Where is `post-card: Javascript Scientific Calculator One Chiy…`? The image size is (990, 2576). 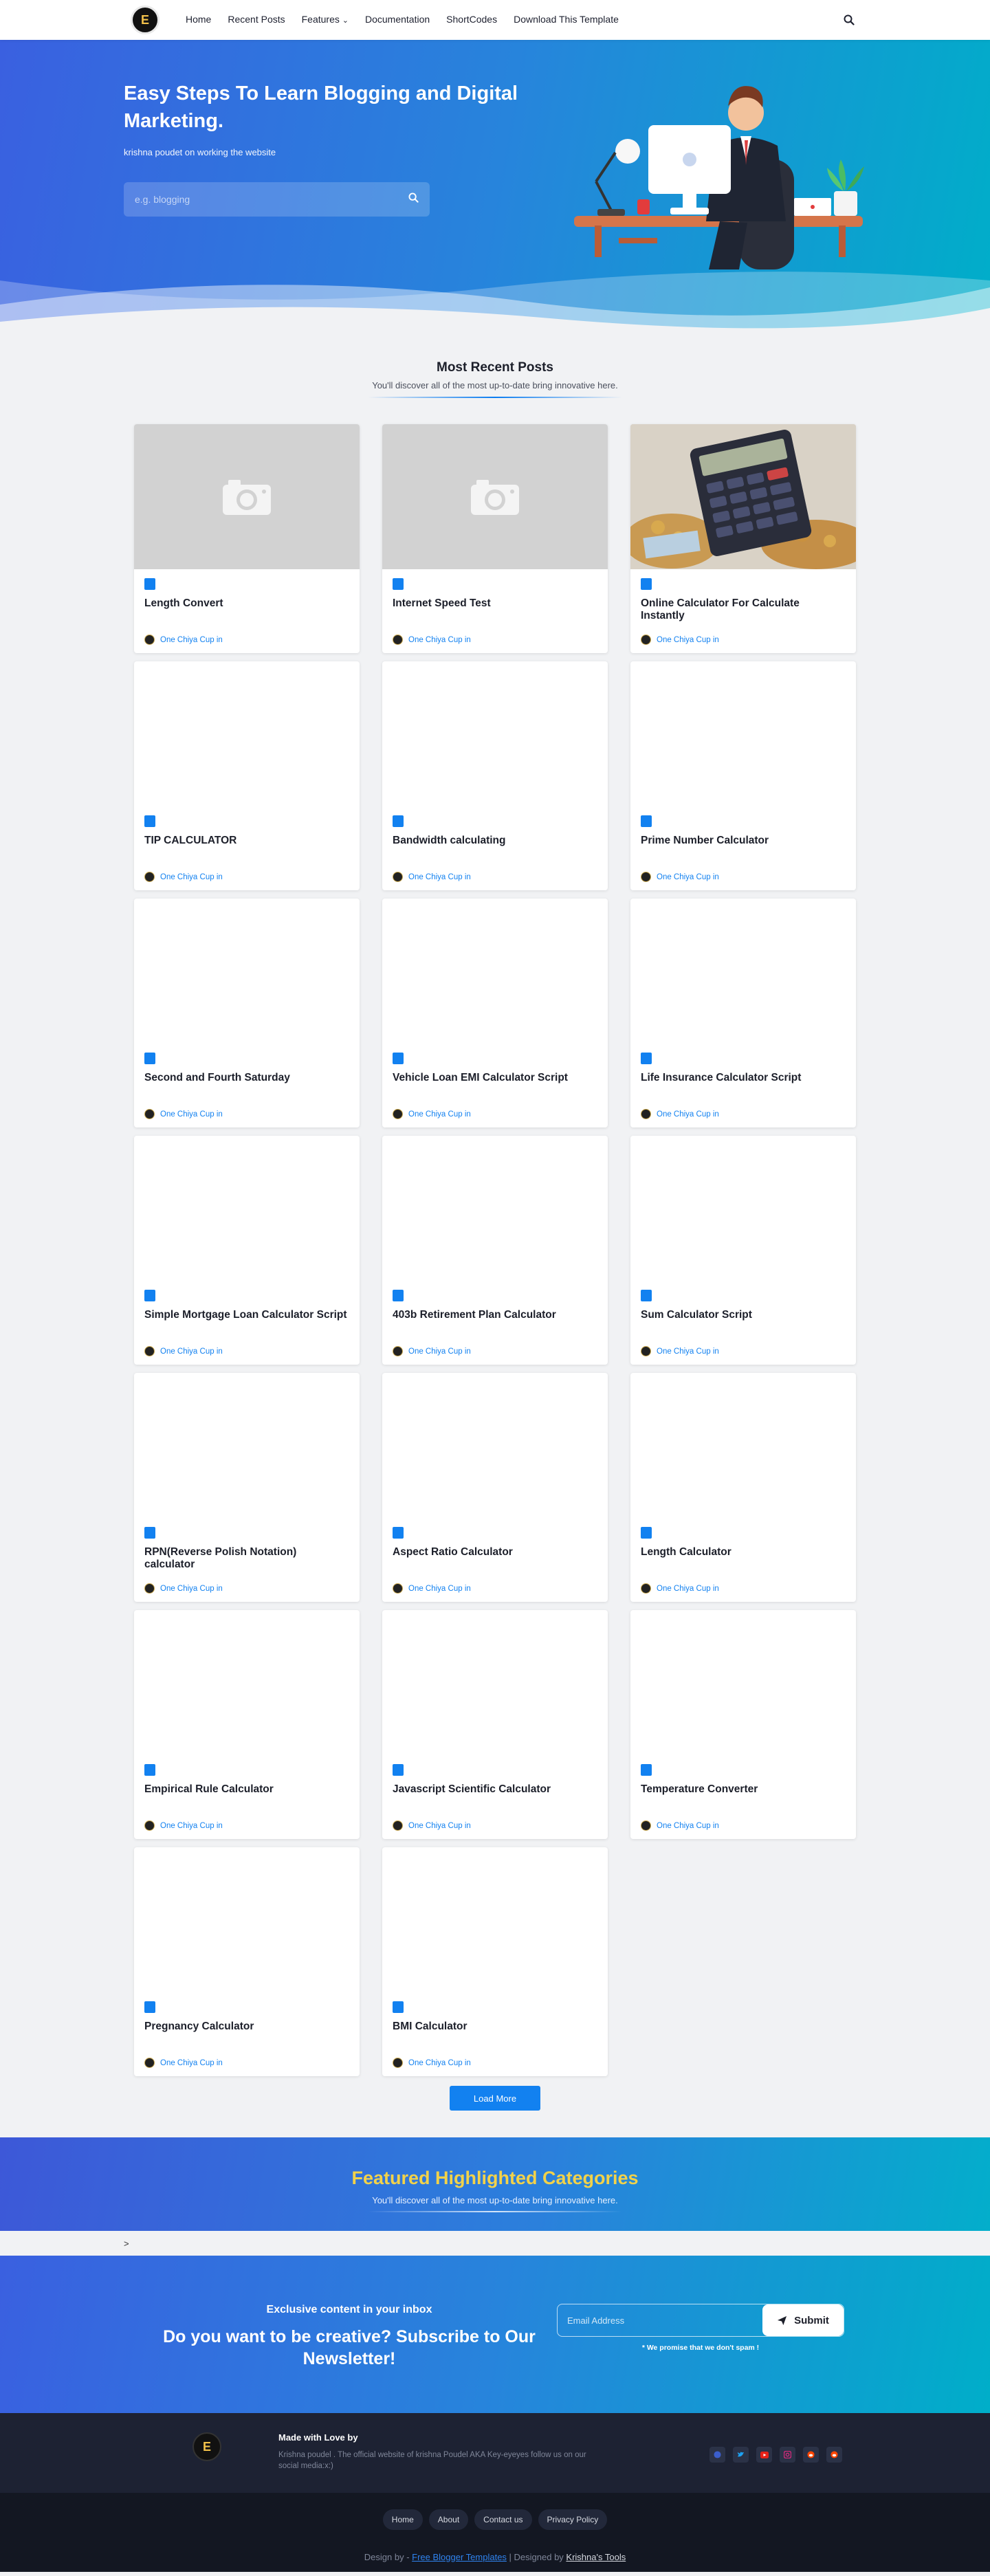 post-card: Javascript Scientific Calculator One Chiy… is located at coordinates (495, 1724).